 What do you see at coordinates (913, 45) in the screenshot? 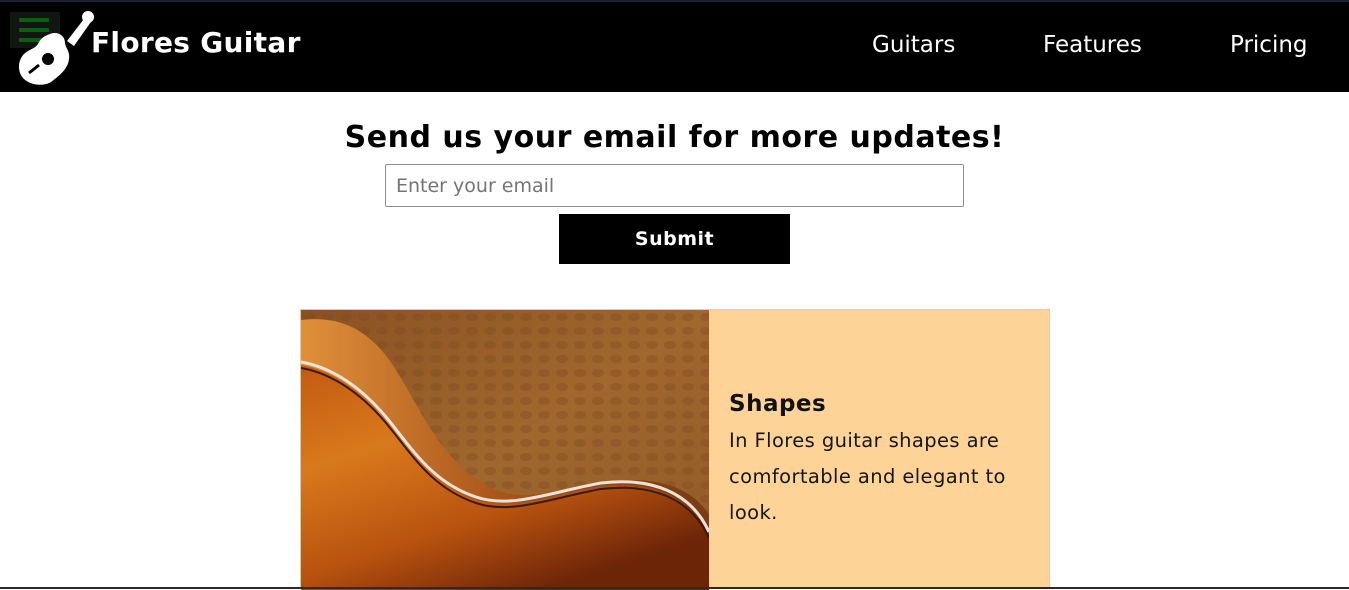
I see `nav-link-guitars: Guitars` at bounding box center [913, 45].